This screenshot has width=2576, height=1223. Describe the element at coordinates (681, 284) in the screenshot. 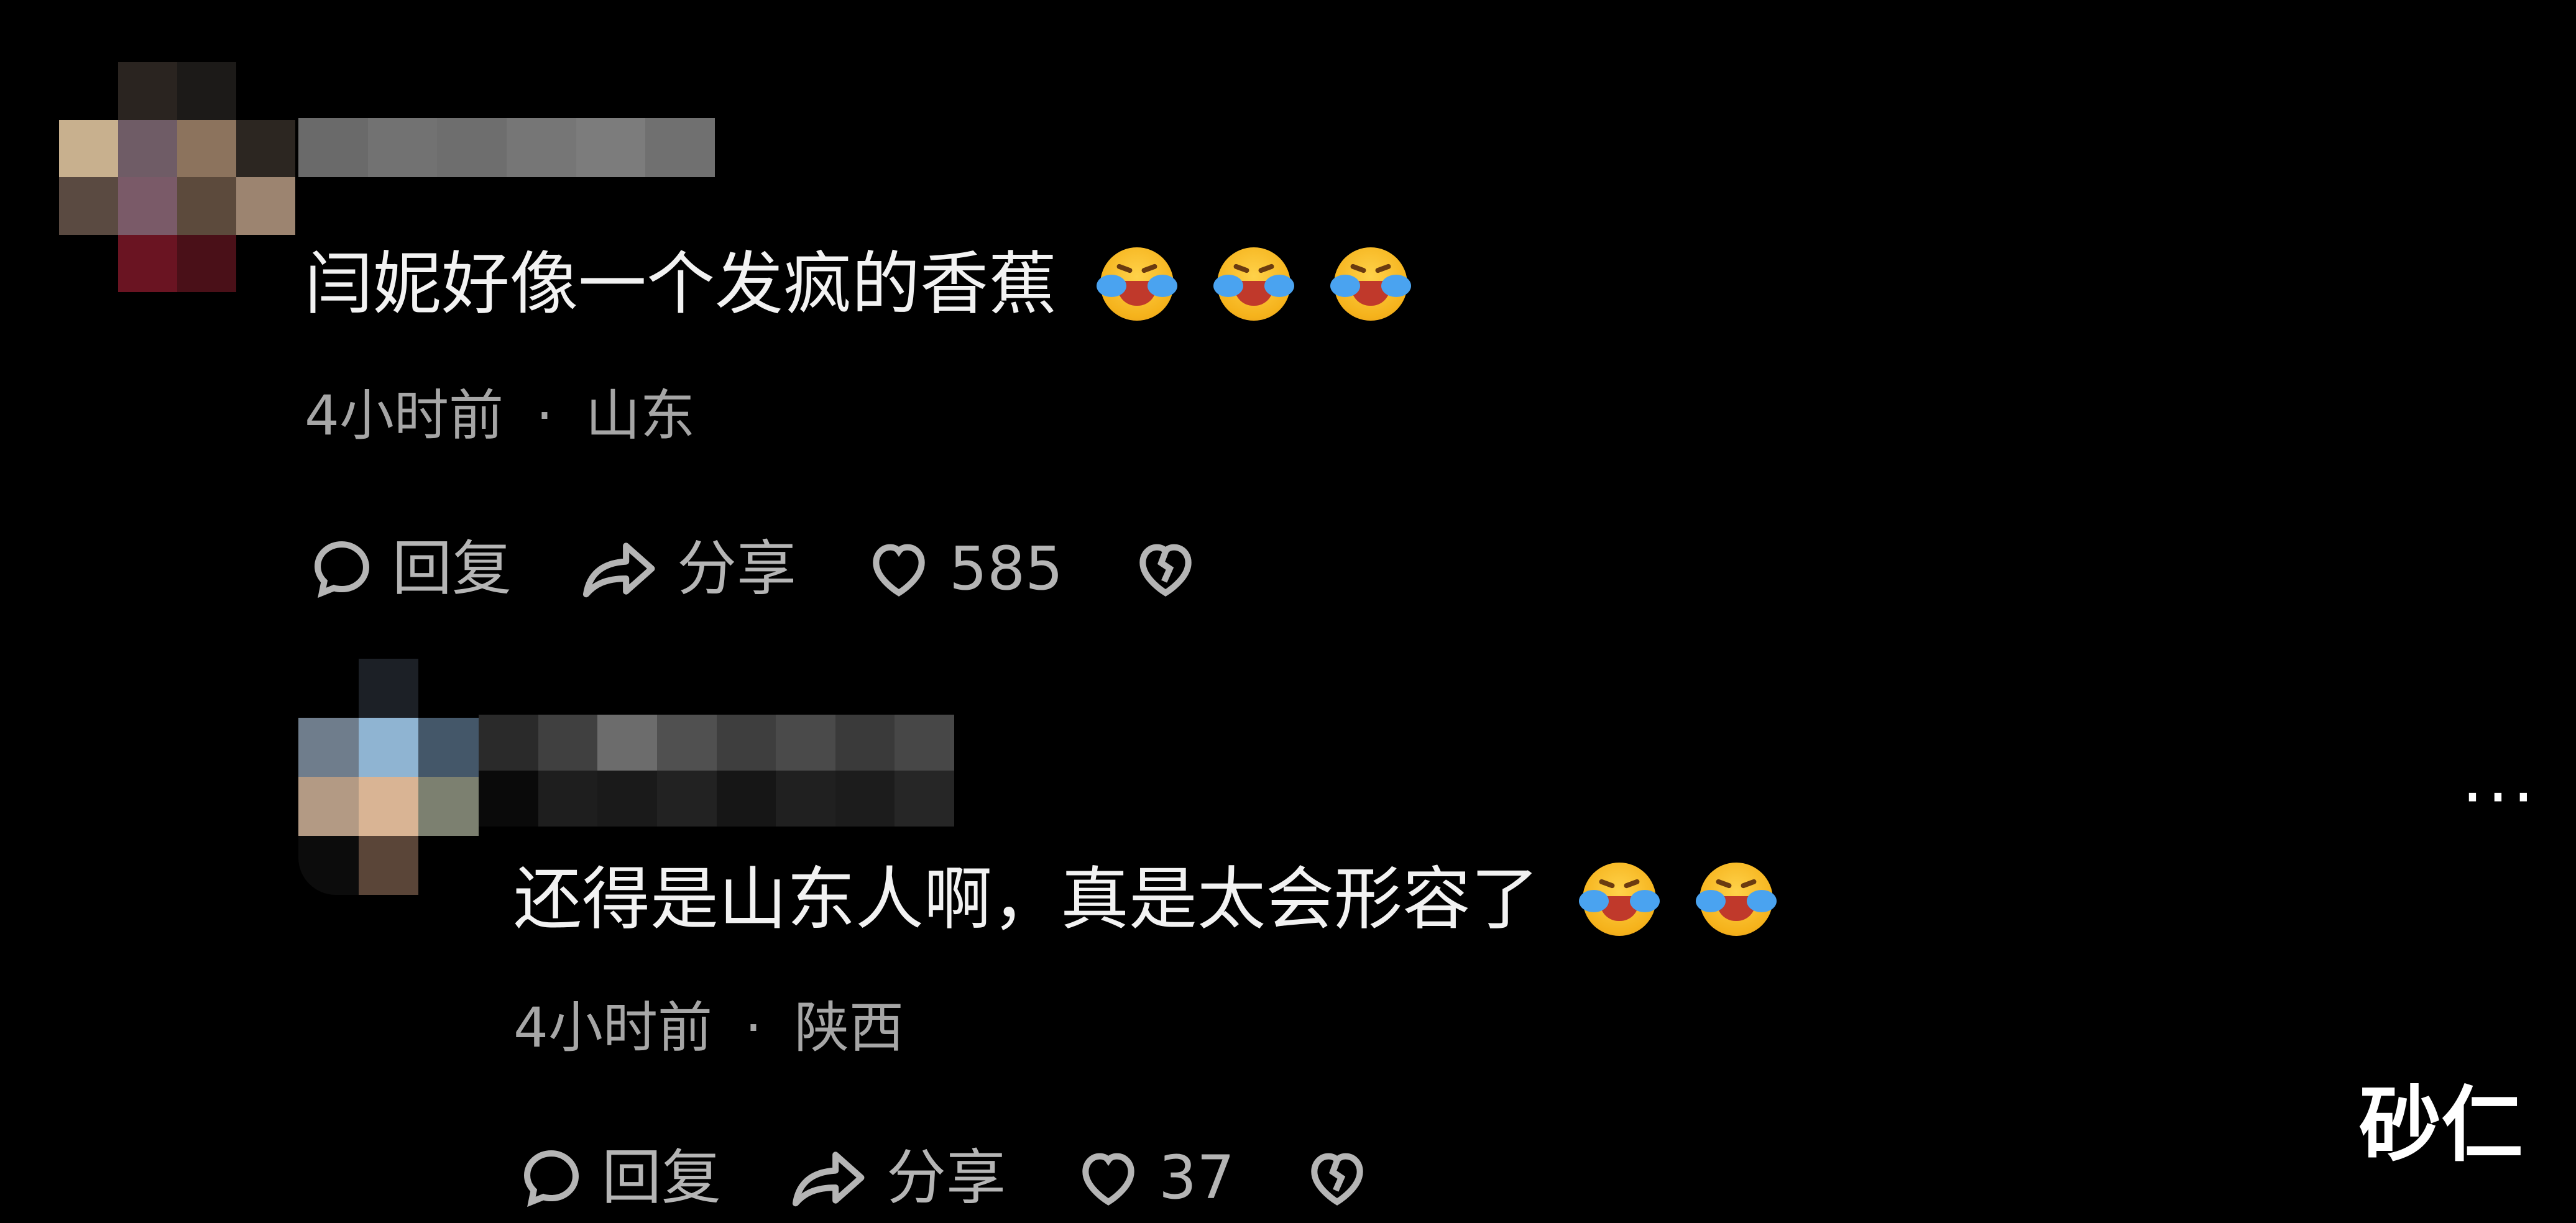

I see `comment-body: 闫妮好像一个发疯的香蕉` at that location.